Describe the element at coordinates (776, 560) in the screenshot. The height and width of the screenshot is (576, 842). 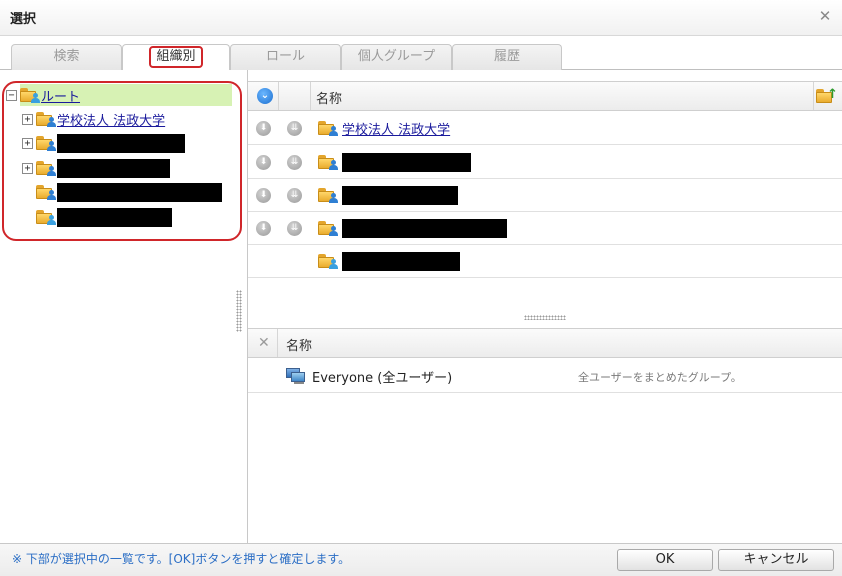
I see `cancel-button: キャンセル` at that location.